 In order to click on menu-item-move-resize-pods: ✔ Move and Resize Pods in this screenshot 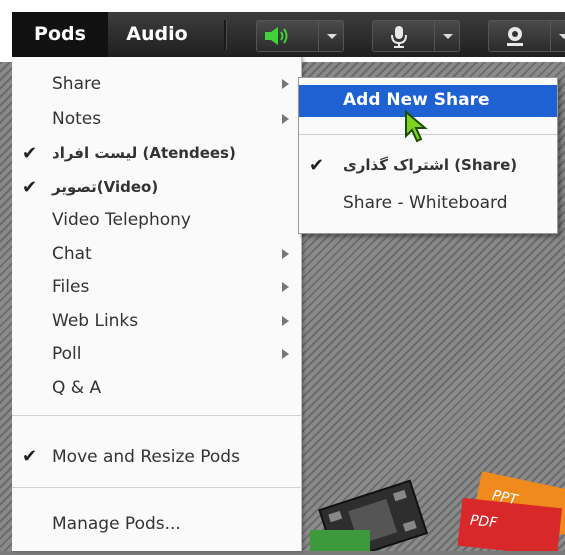, I will do `click(156, 456)`.